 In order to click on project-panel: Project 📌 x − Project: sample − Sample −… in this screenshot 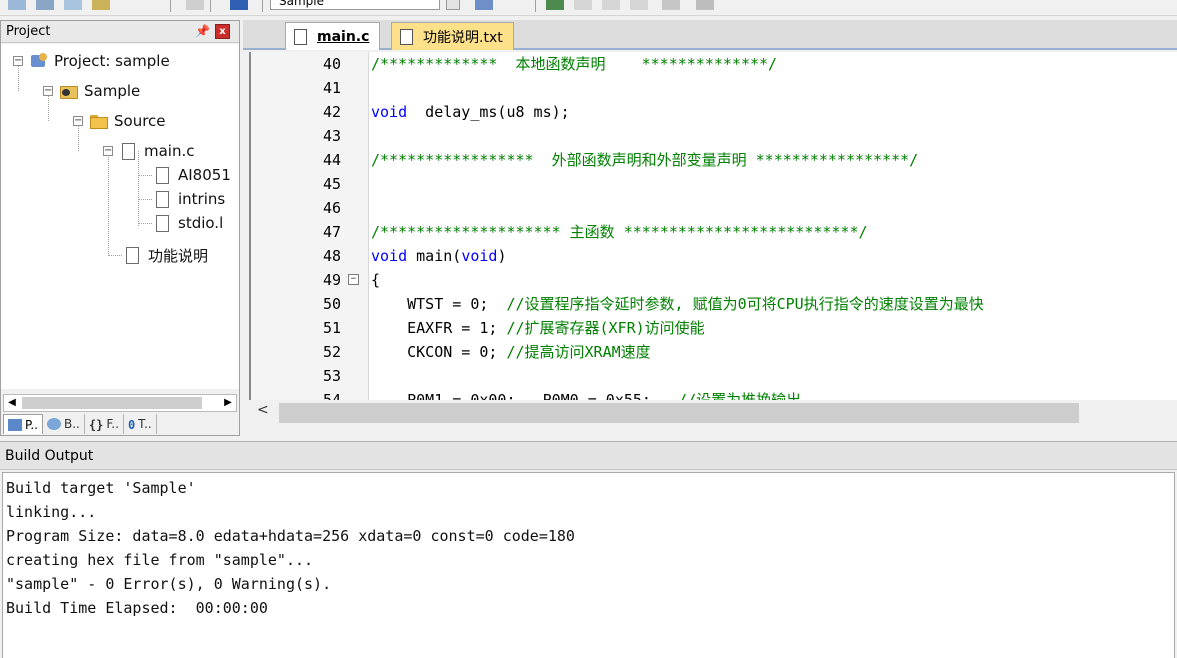, I will do `click(120, 228)`.